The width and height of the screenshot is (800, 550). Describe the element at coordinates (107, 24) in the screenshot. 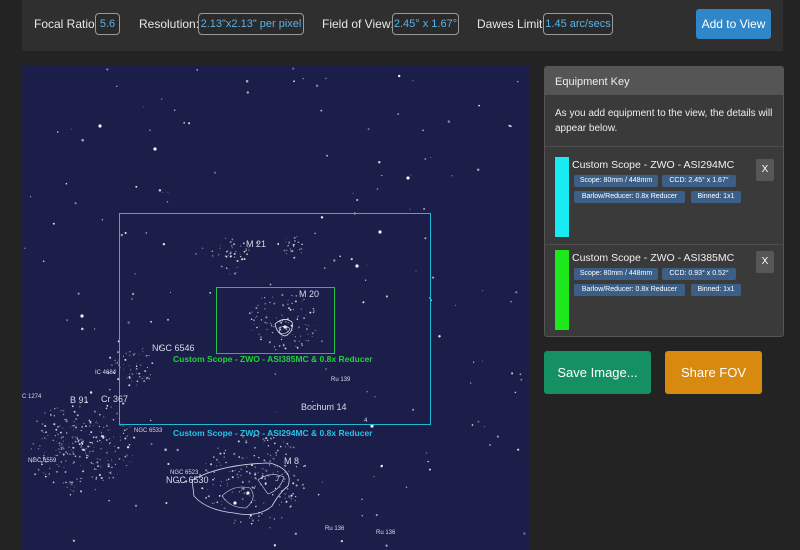

I see `focal-ratio-value: 5.6` at that location.